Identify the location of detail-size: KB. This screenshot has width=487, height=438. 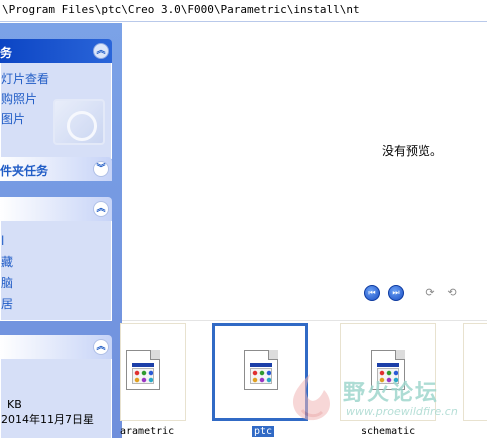
(14, 404).